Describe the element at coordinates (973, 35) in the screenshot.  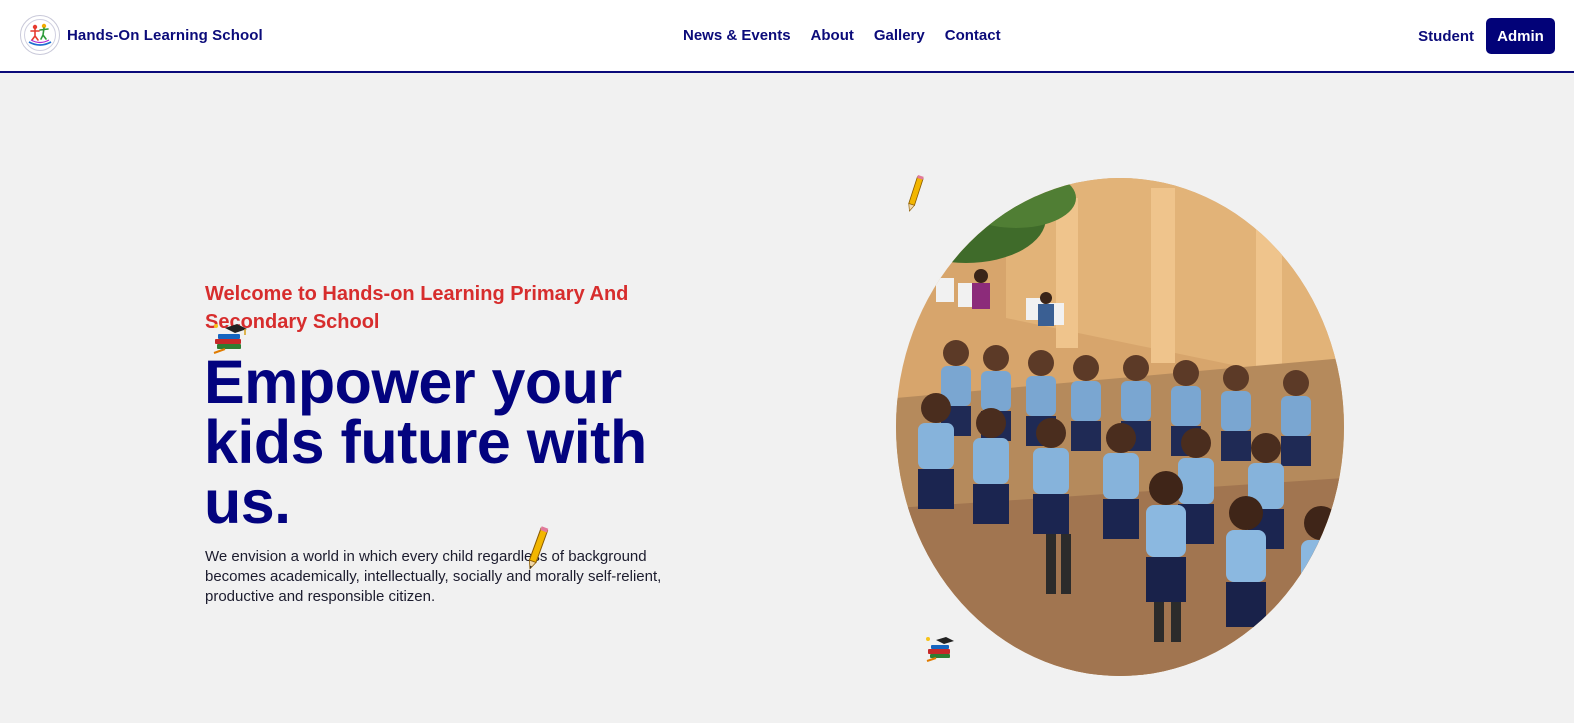
I see `nav-link-contact: Contact` at that location.